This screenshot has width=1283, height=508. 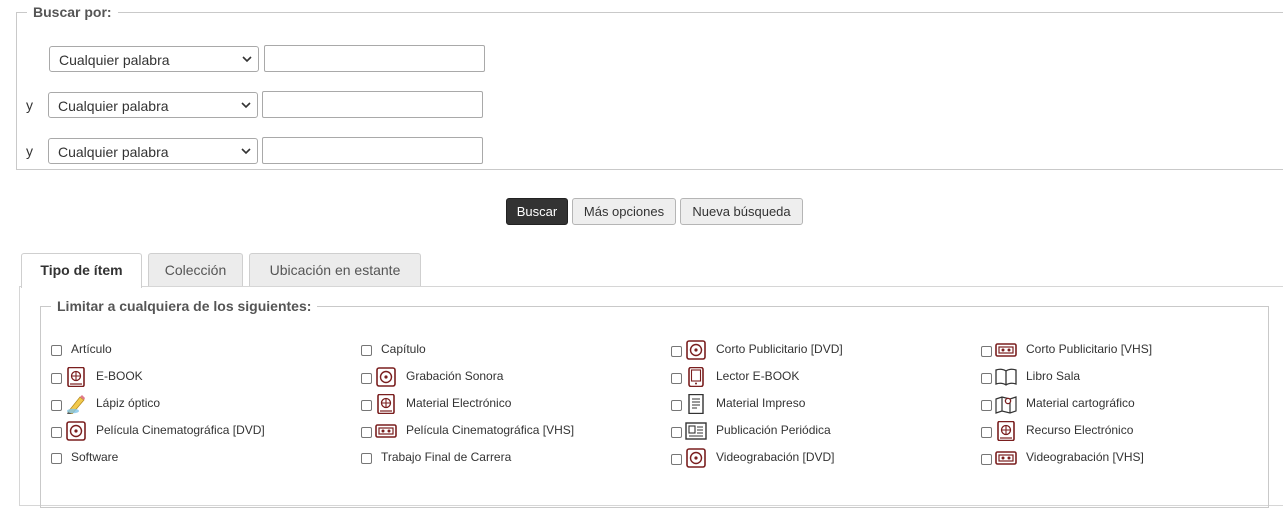 I want to click on search-field-select-3-value: Cualquier palabra, so click(x=113, y=152).